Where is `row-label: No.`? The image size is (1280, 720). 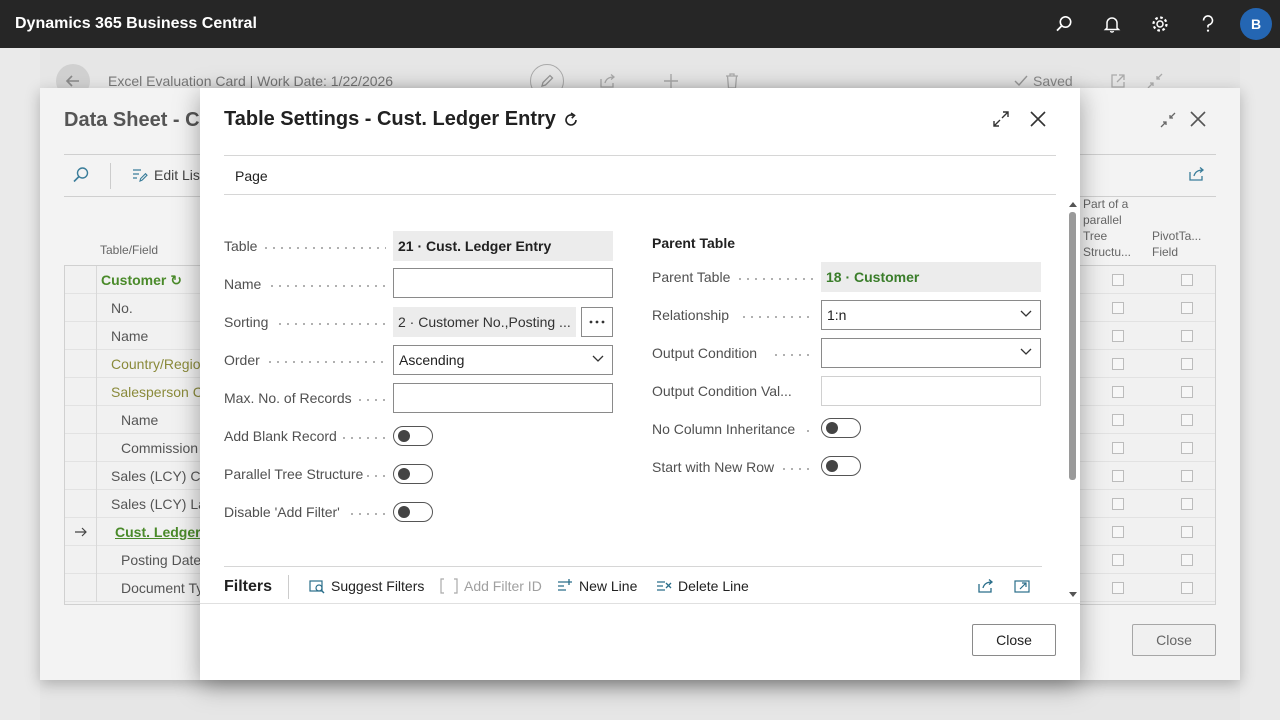 row-label: No. is located at coordinates (122, 308).